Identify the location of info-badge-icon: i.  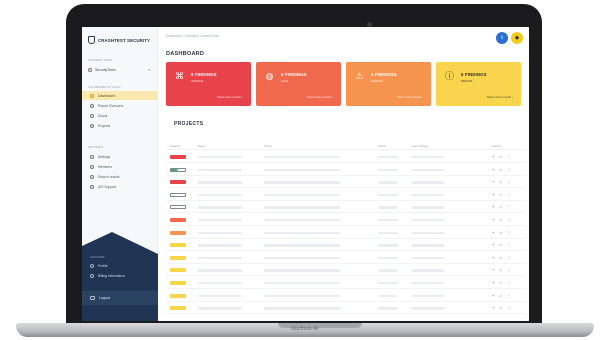
(502, 38).